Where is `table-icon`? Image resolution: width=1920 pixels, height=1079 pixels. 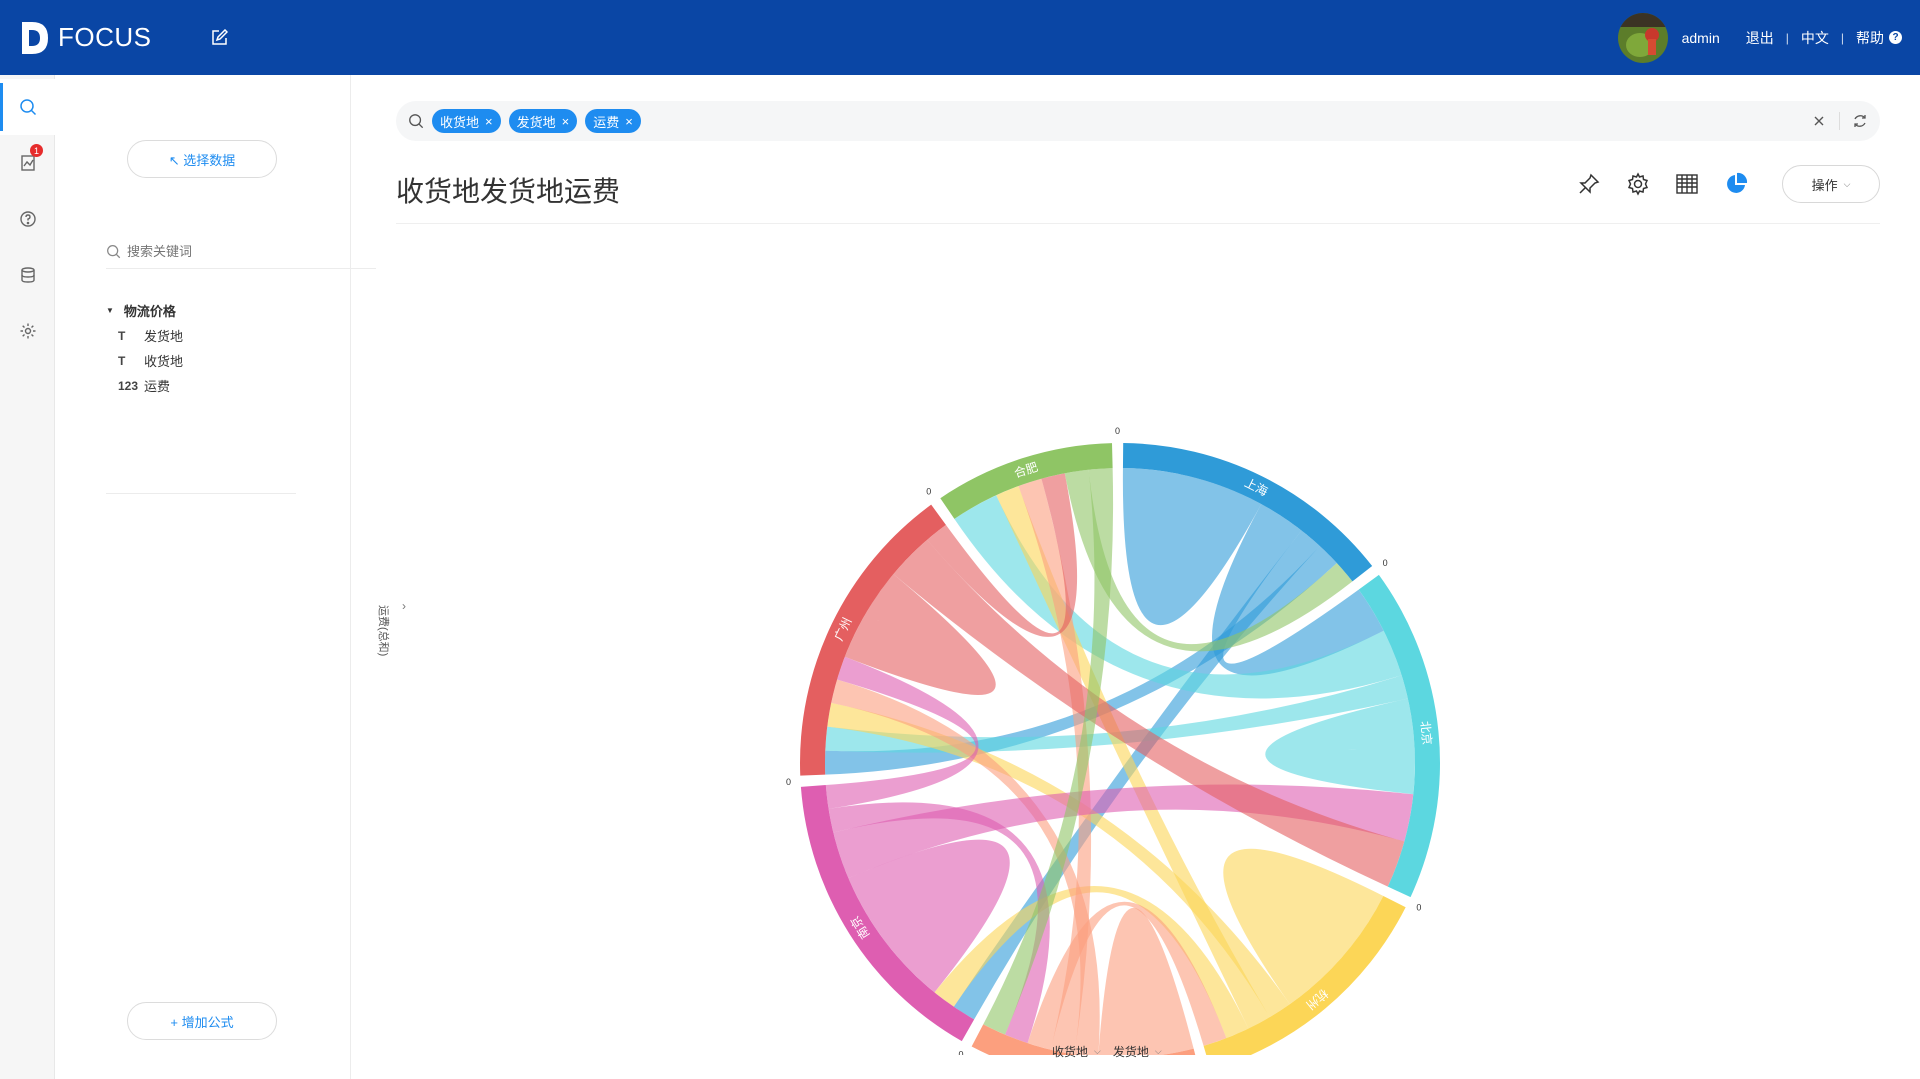 table-icon is located at coordinates (1687, 184).